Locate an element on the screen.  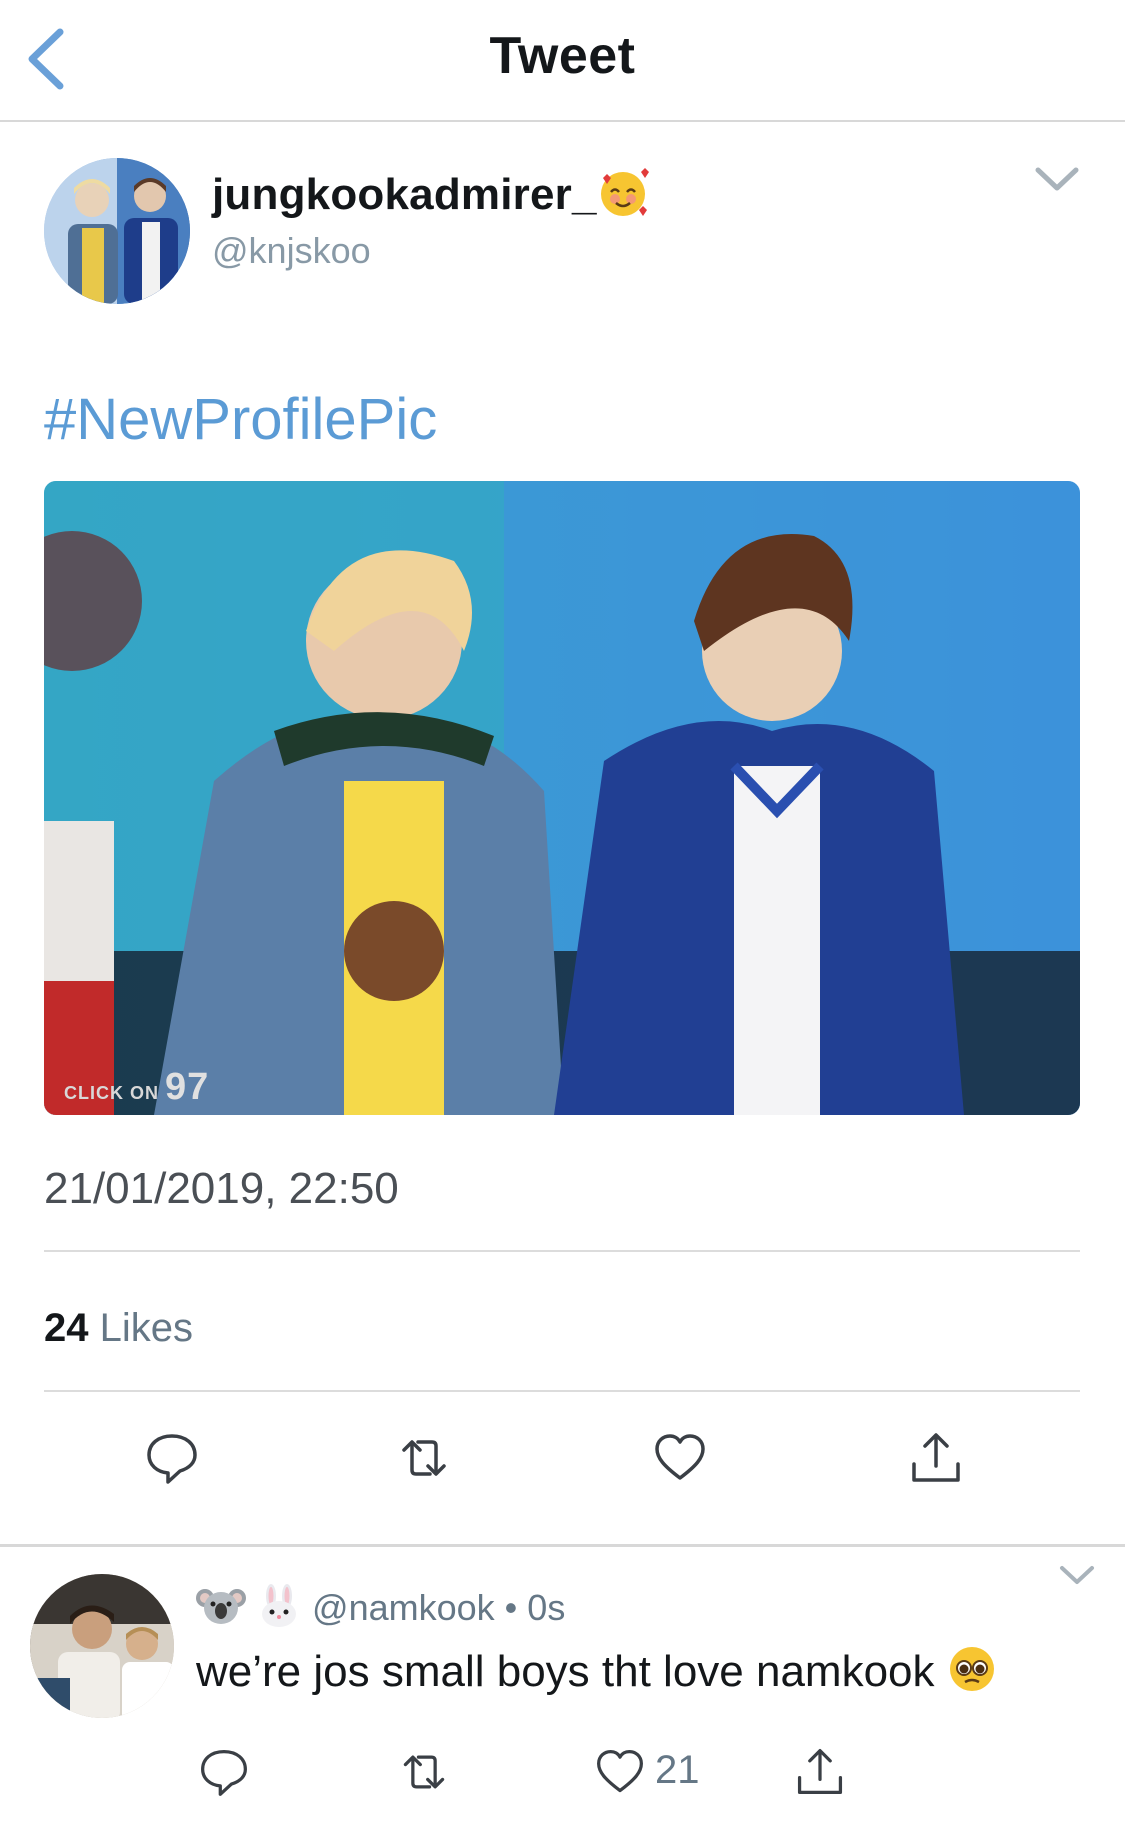
reply-like-count: 21 is located at coordinates (677, 1770).